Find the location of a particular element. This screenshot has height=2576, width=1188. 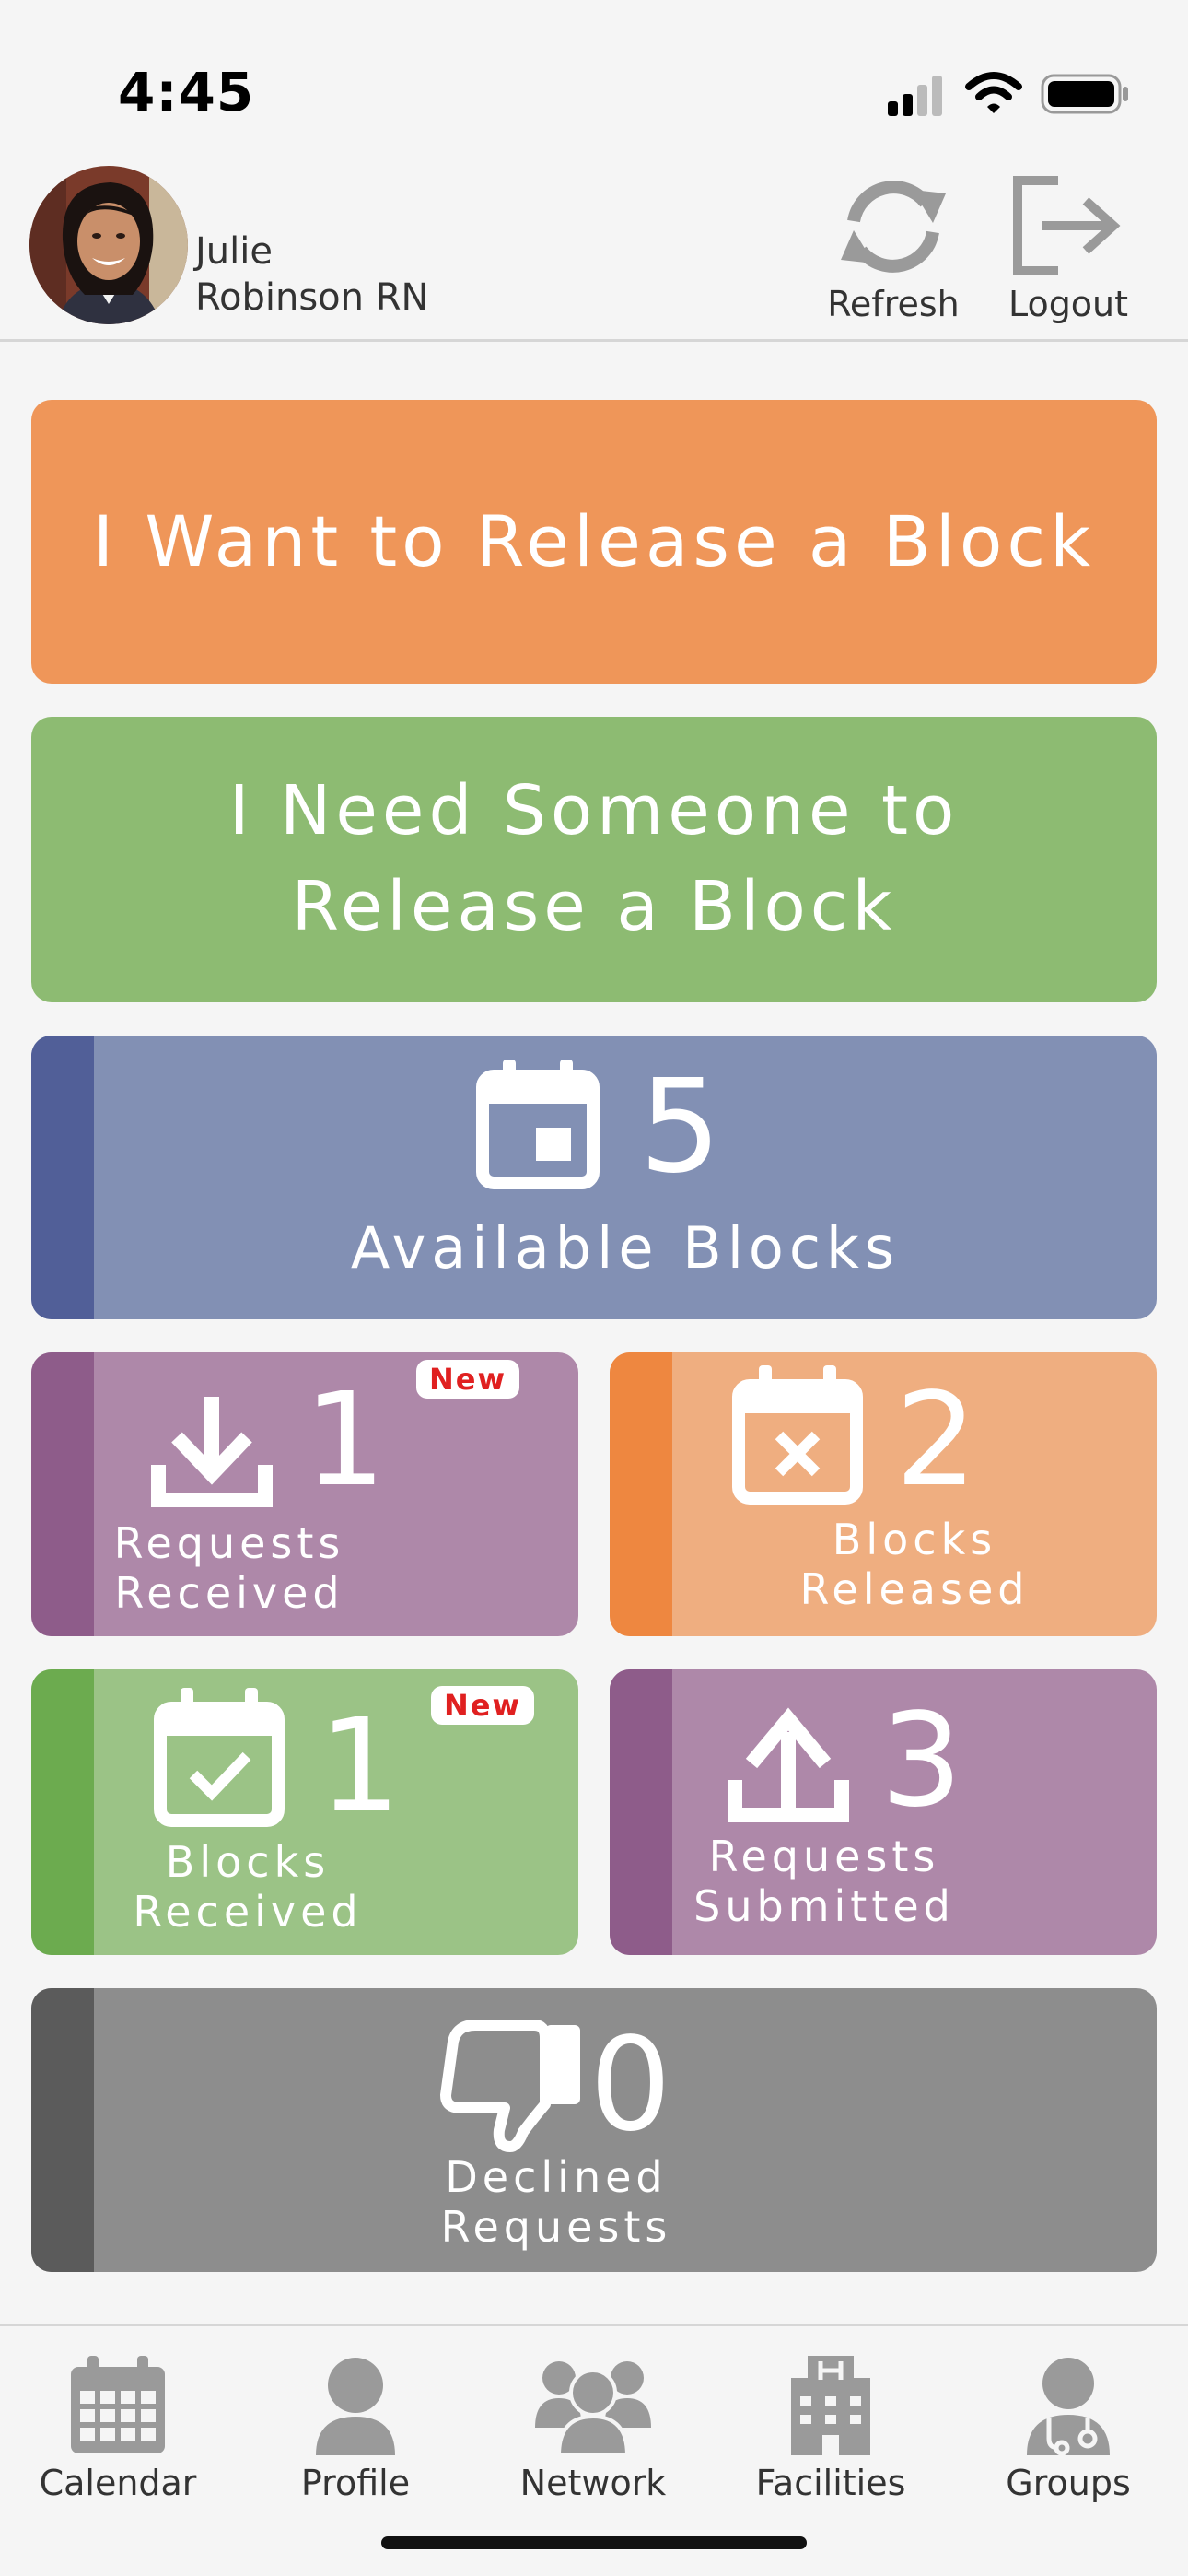

label-line: Declined is located at coordinates (556, 2177).